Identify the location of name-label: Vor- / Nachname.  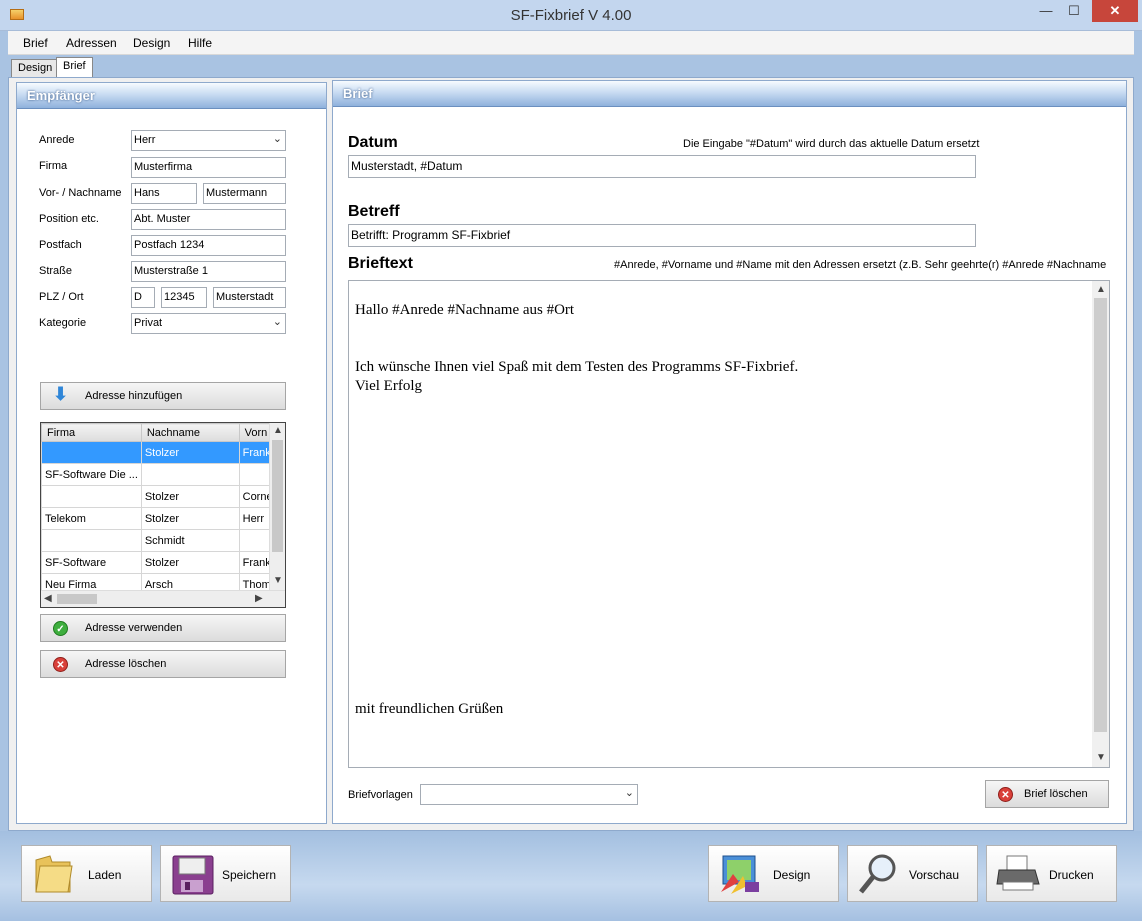
(80, 193).